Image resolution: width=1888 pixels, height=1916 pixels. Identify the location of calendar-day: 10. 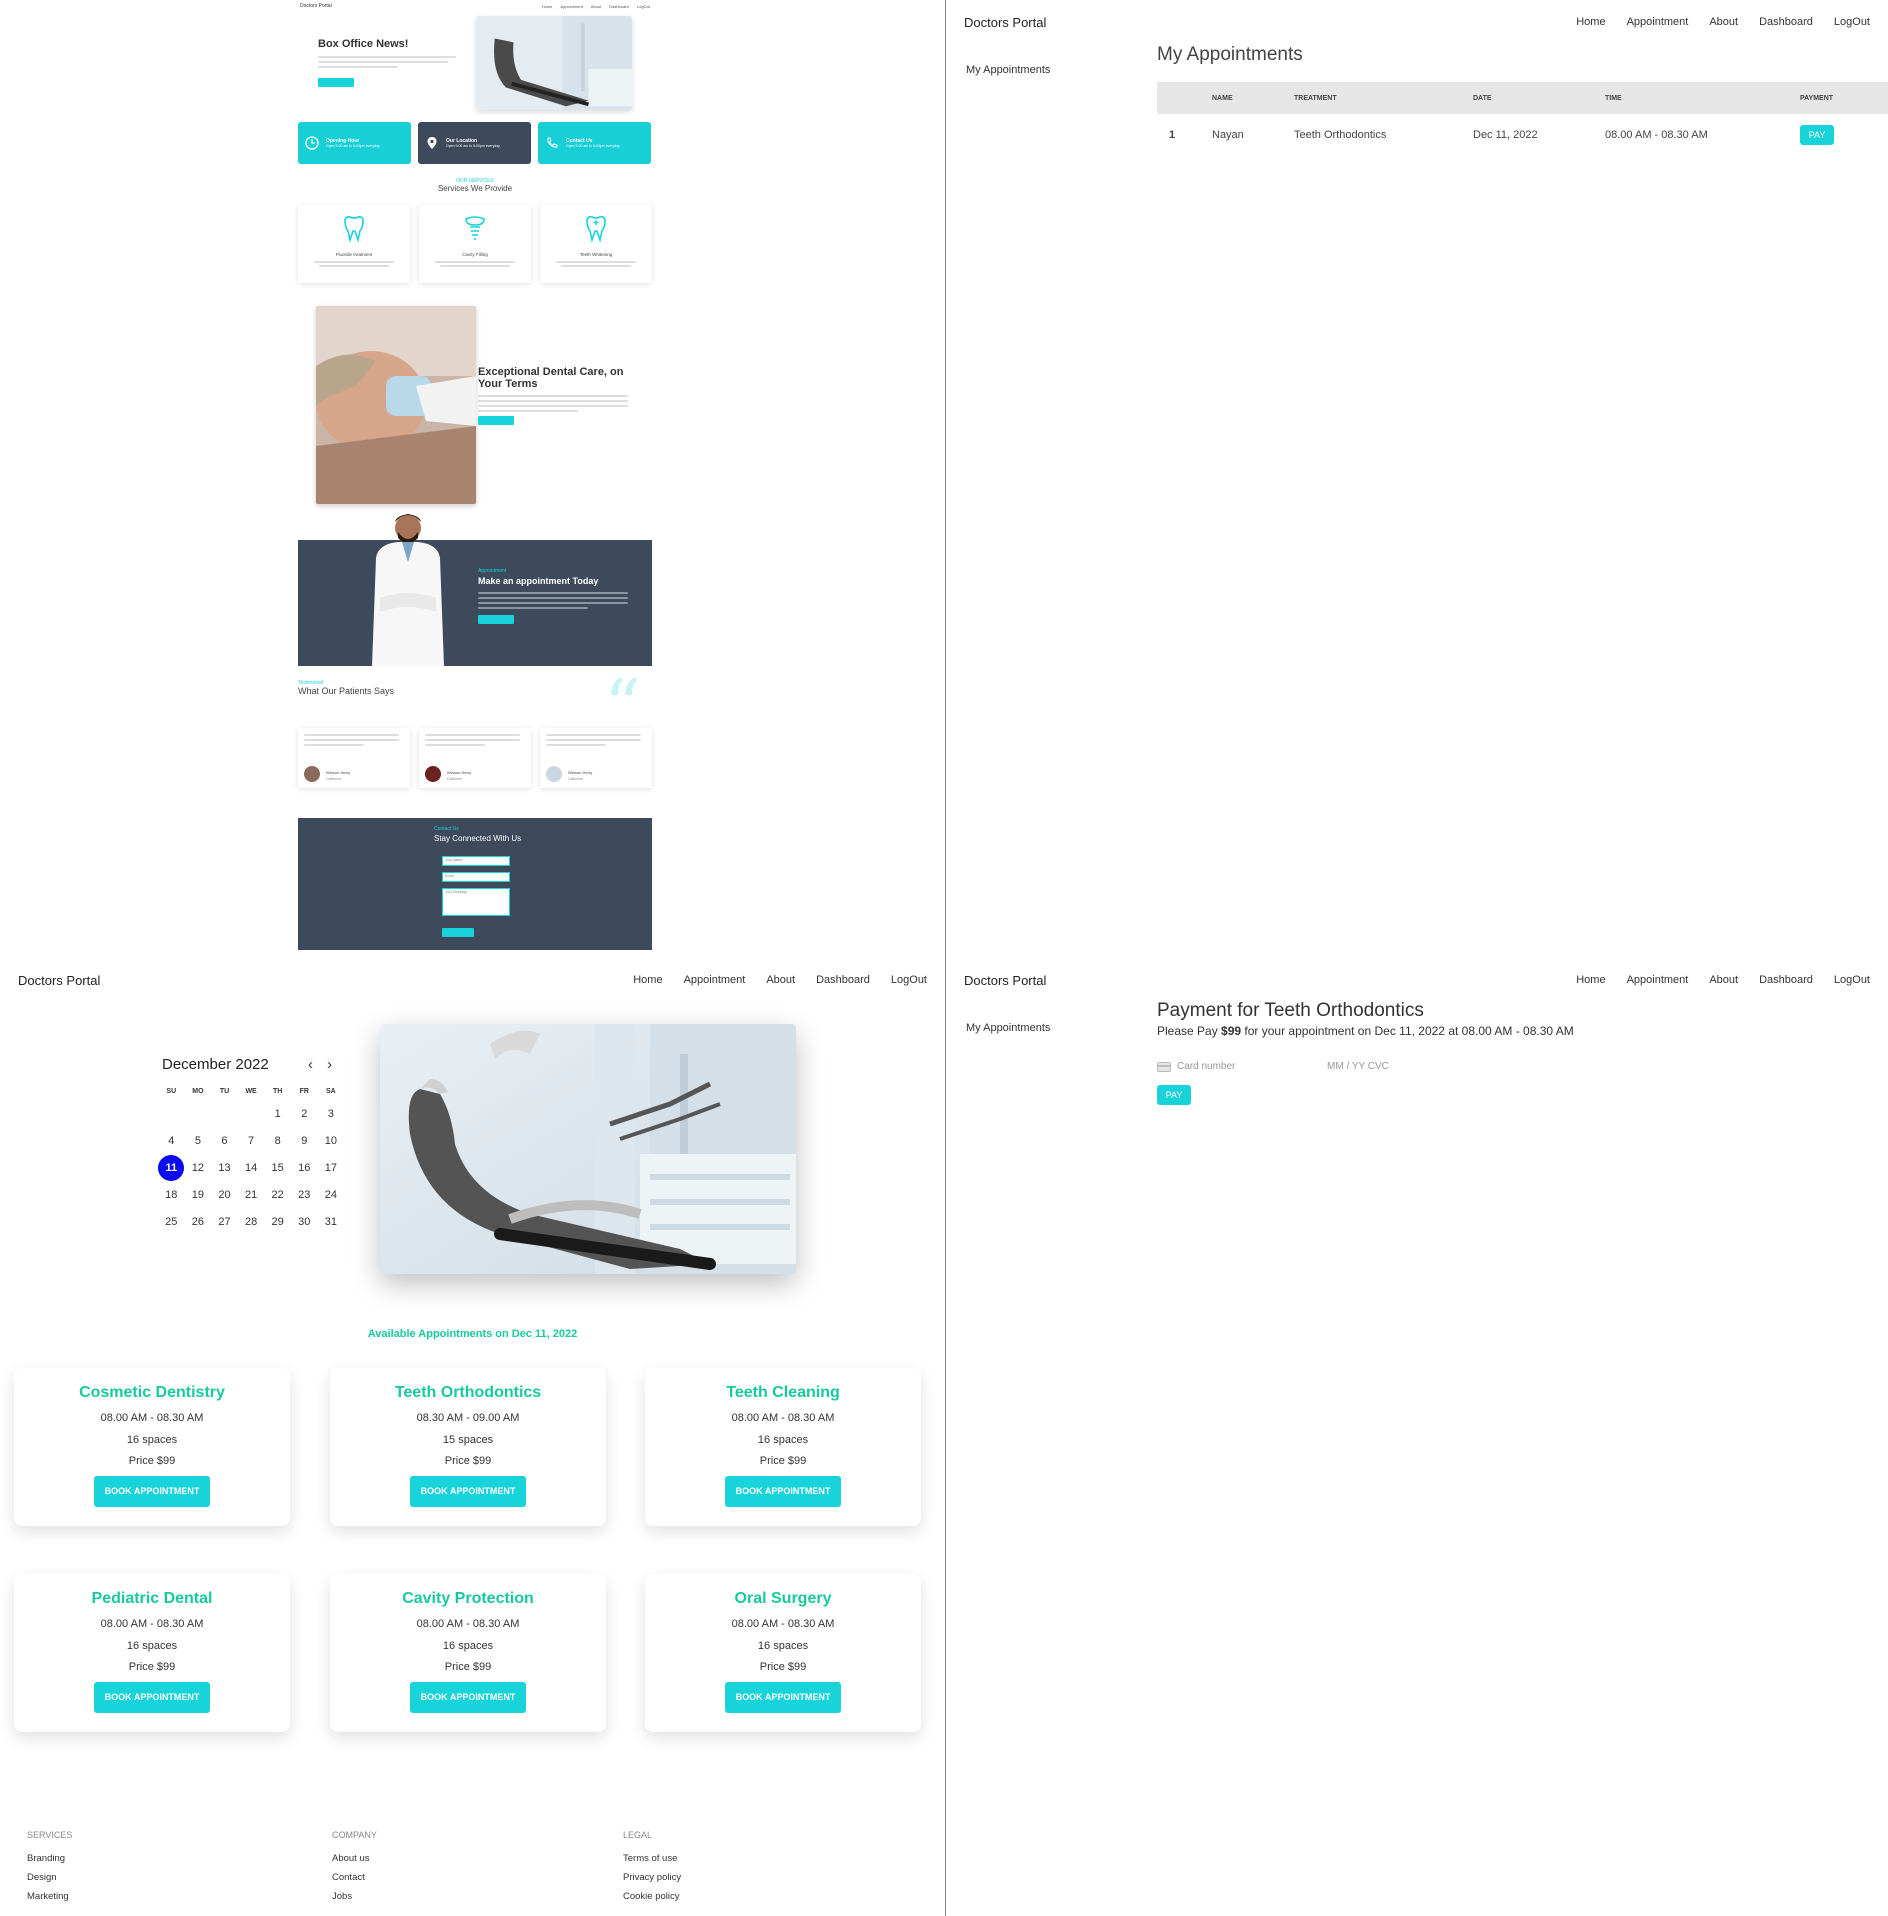
(331, 1141).